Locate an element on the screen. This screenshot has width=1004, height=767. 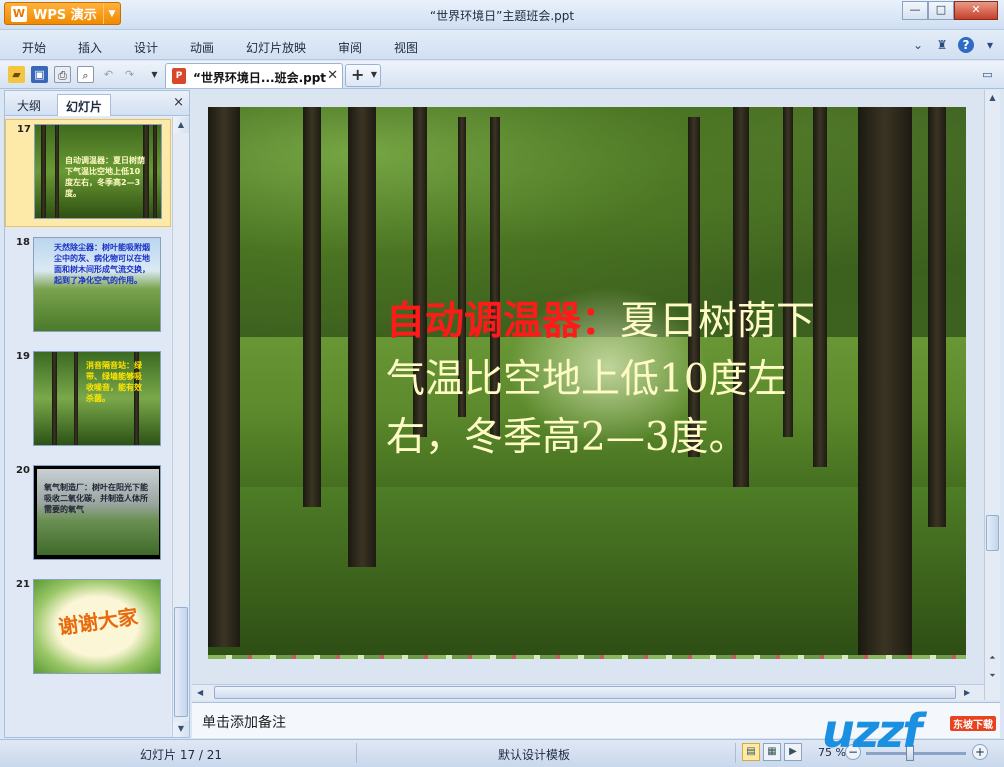
slide-number: 17 is located at coordinates (24, 129).